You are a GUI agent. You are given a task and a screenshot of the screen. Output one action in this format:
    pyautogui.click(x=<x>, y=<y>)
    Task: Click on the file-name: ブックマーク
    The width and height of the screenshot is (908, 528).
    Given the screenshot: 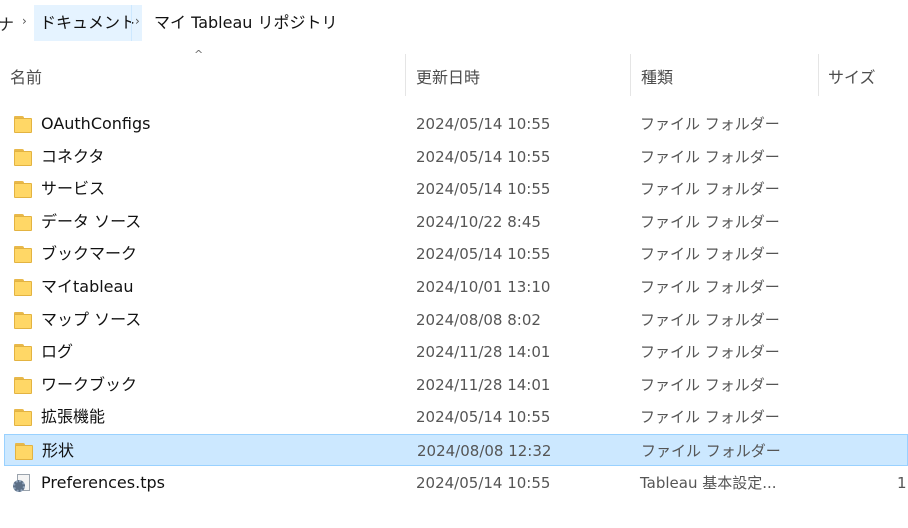 What is the action you would take?
    pyautogui.click(x=89, y=254)
    